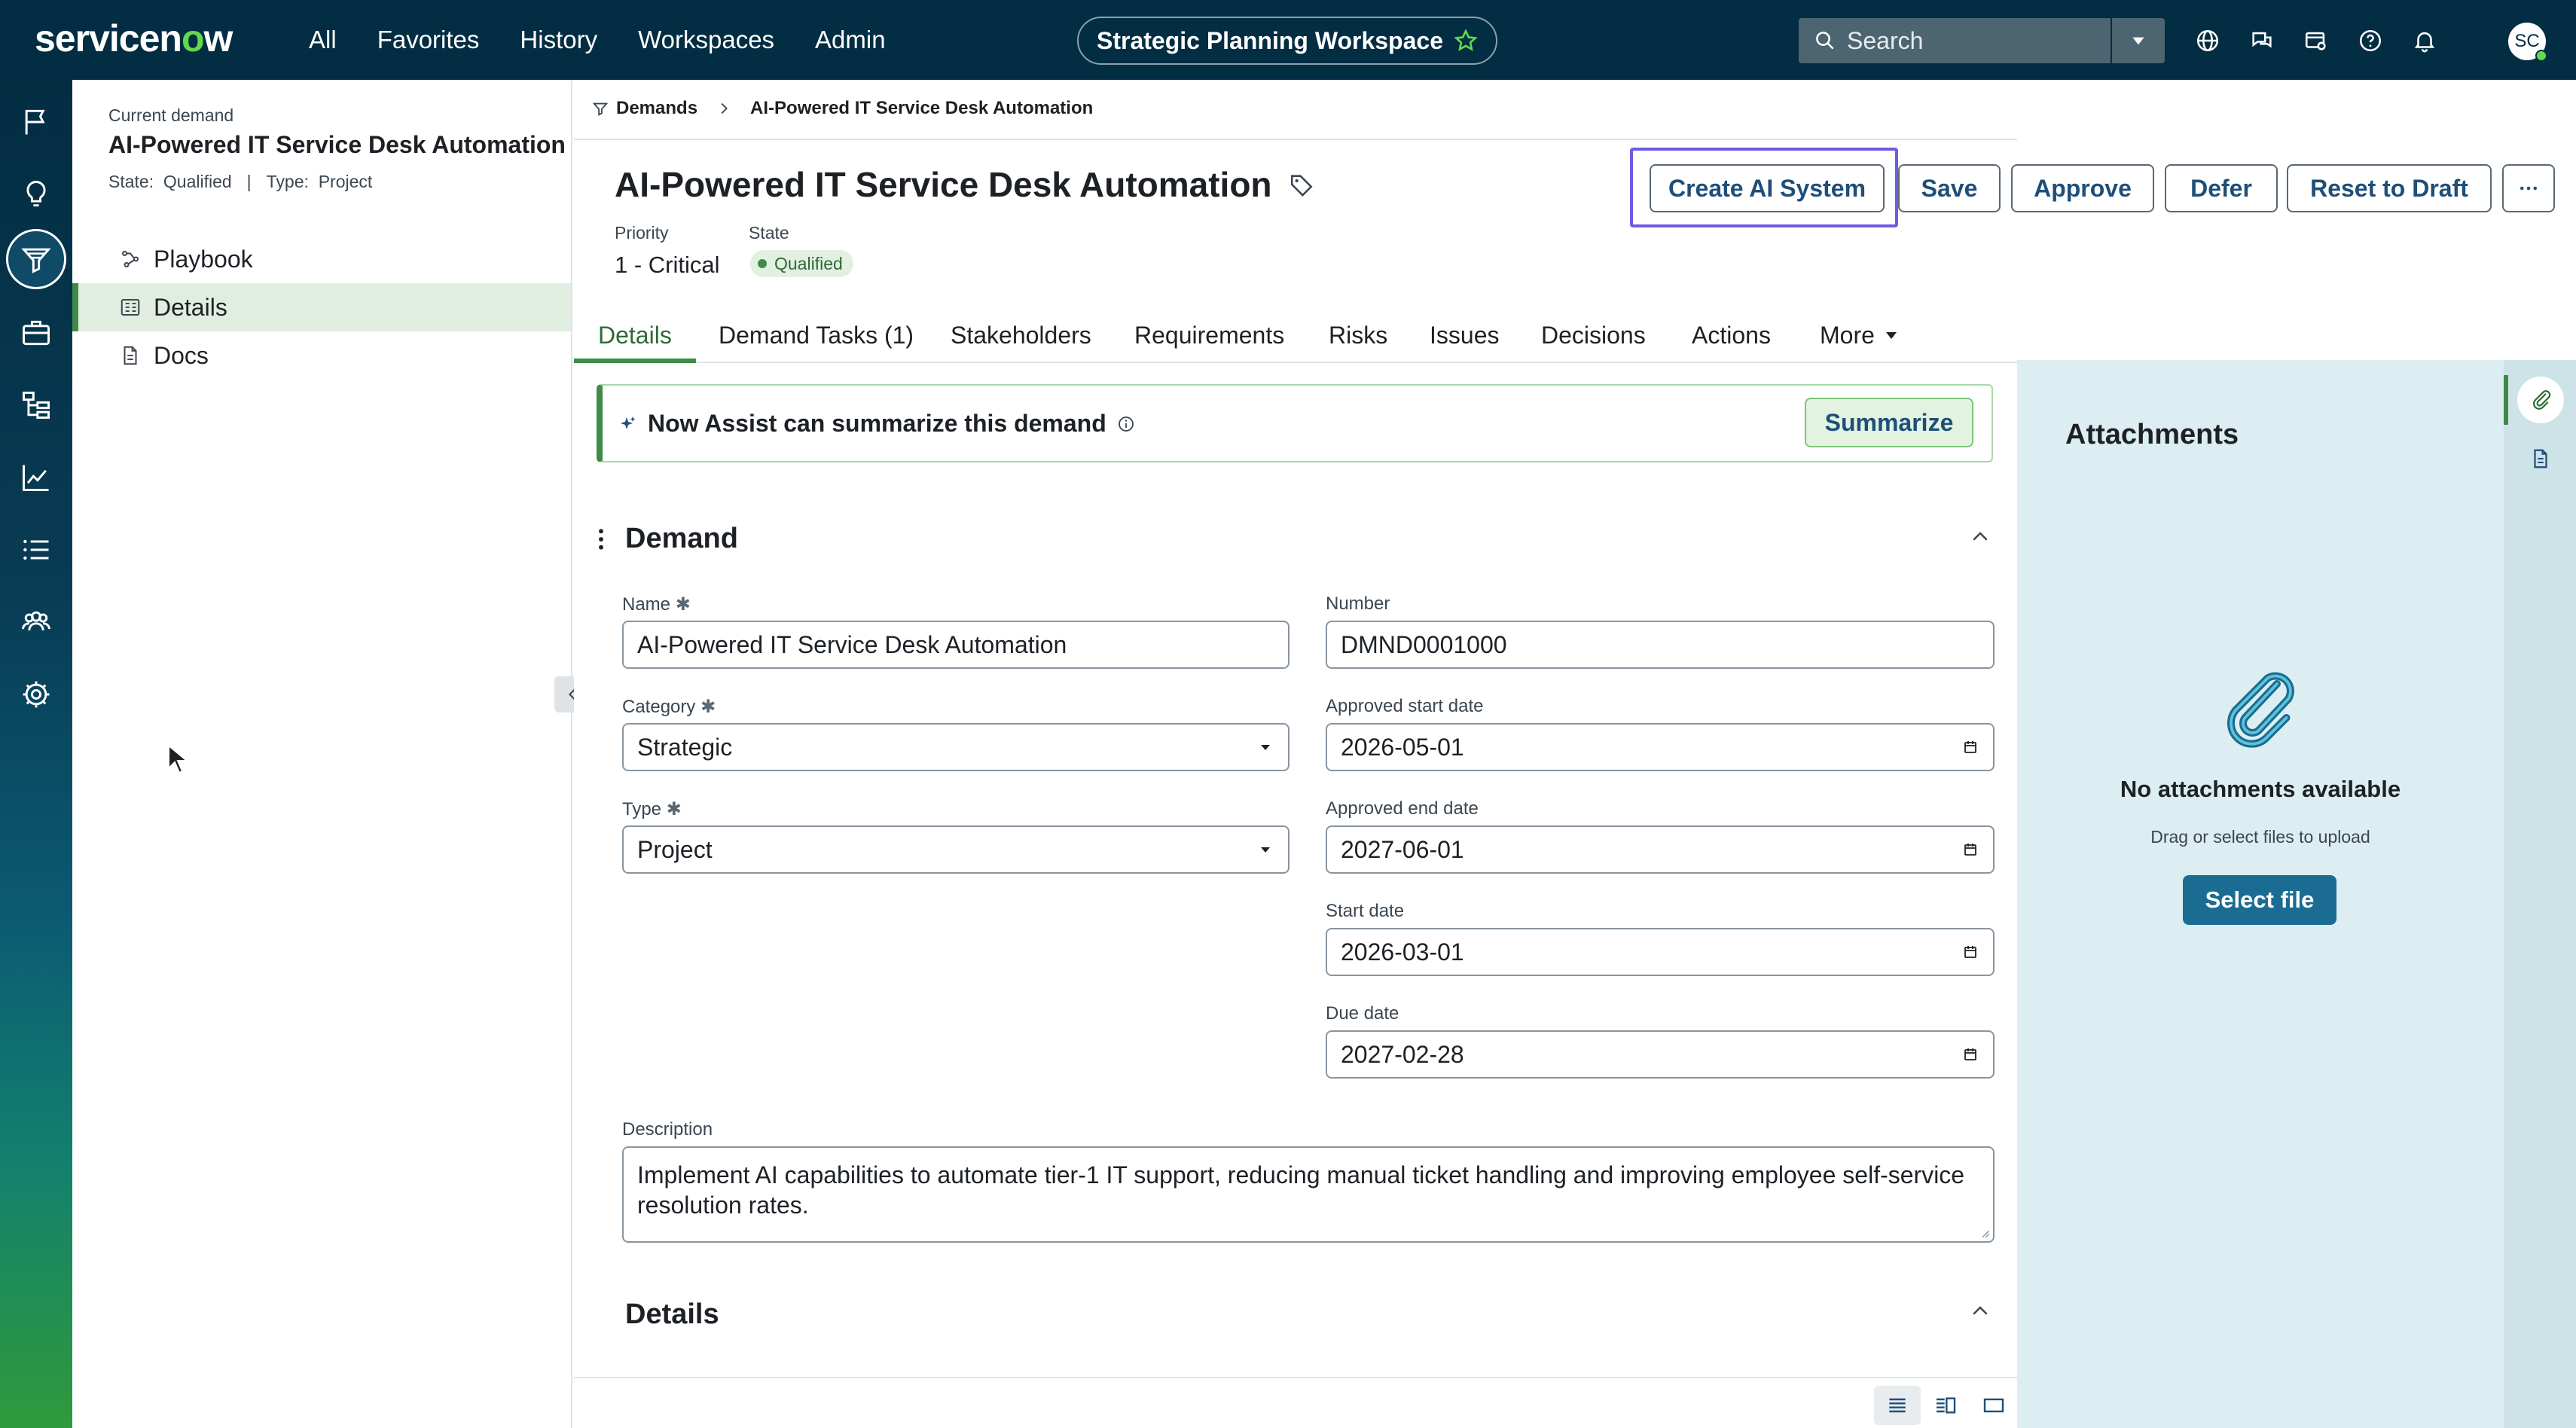  What do you see at coordinates (2528, 42) in the screenshot?
I see `user-avatar: SC` at bounding box center [2528, 42].